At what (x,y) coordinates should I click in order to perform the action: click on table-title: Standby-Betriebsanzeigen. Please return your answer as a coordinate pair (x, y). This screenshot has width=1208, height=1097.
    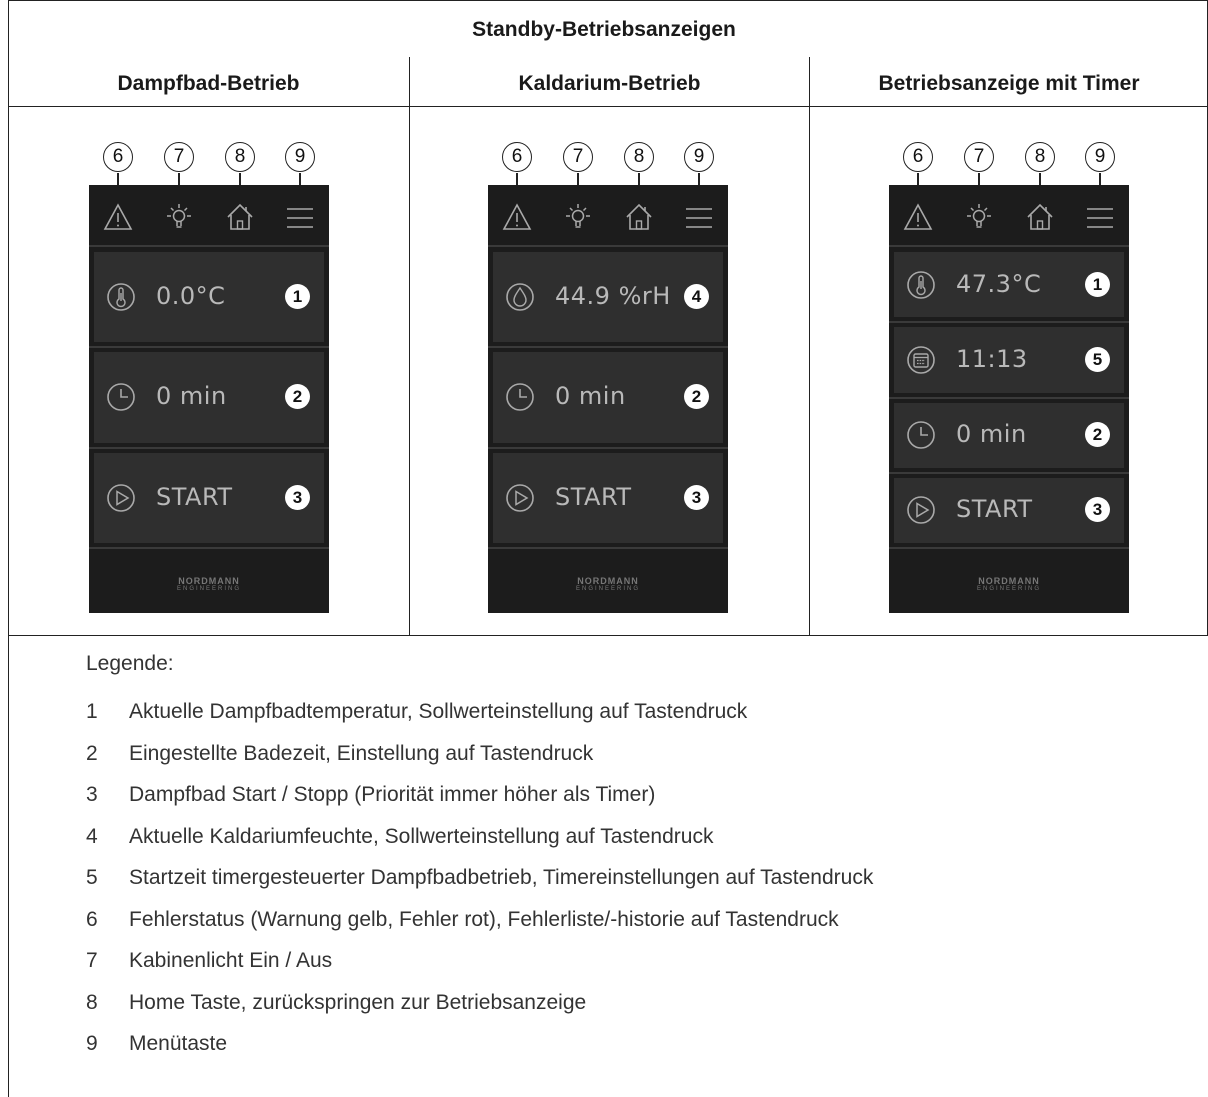
    Looking at the image, I should click on (604, 29).